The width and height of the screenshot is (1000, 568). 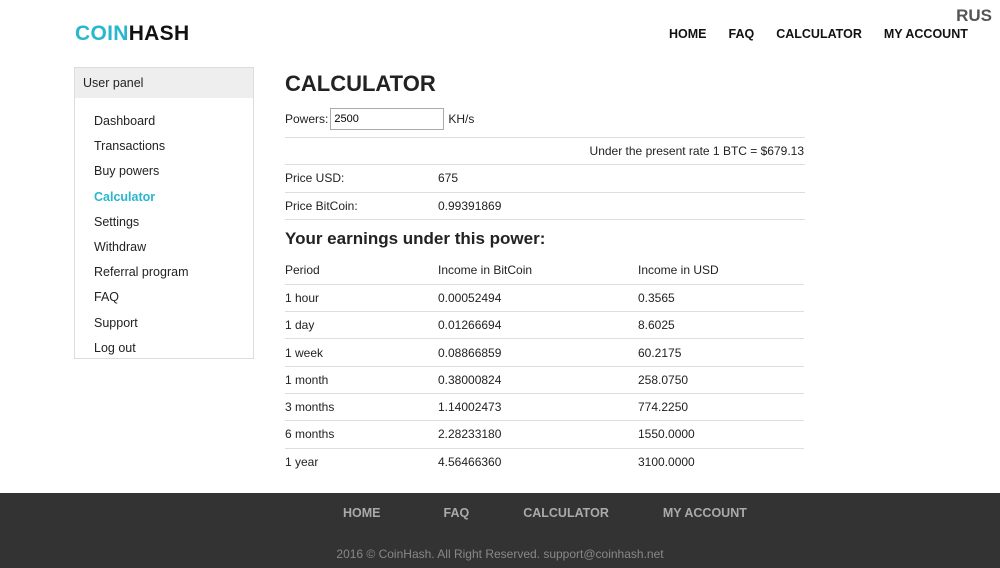 I want to click on table-row: 1 month 0.38000824 258.0750, so click(x=544, y=380).